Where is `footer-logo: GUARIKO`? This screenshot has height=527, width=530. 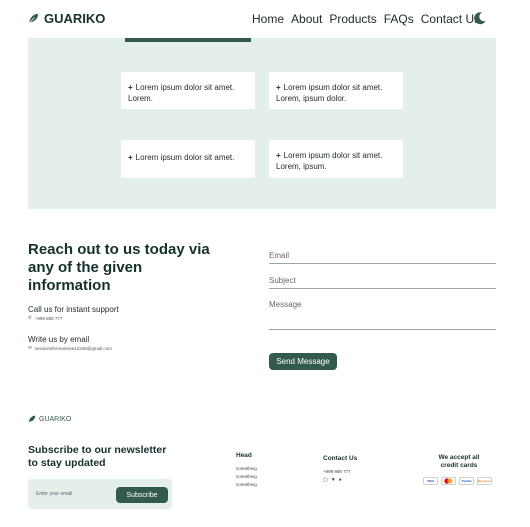
footer-logo: GUARIKO is located at coordinates (49, 419).